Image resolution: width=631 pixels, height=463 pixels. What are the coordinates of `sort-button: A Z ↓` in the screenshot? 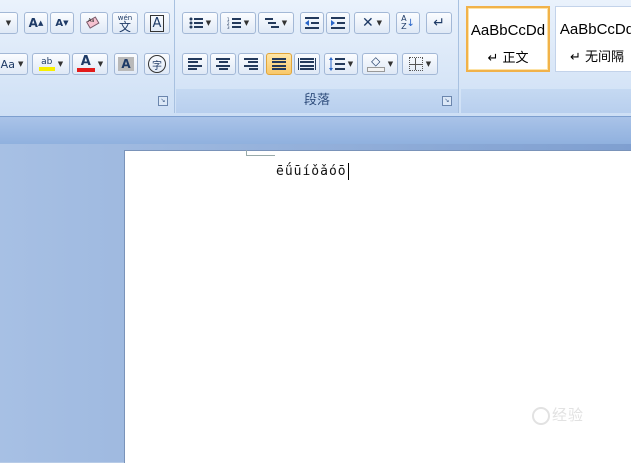 It's located at (408, 23).